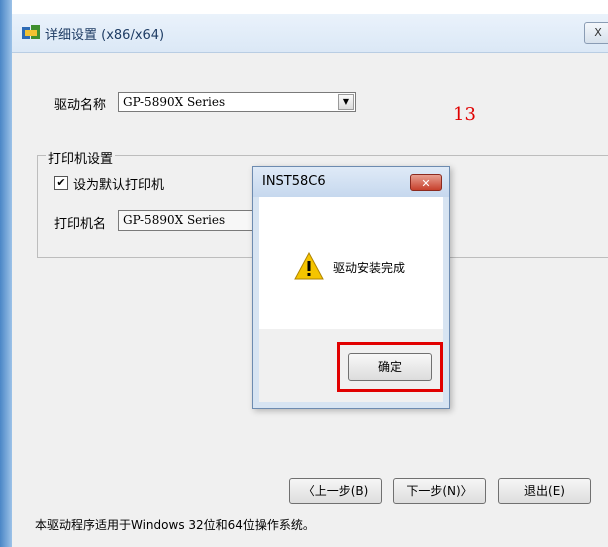  Describe the element at coordinates (351, 182) in the screenshot. I see `dialog-title-bar: INST58C6 ✕` at that location.